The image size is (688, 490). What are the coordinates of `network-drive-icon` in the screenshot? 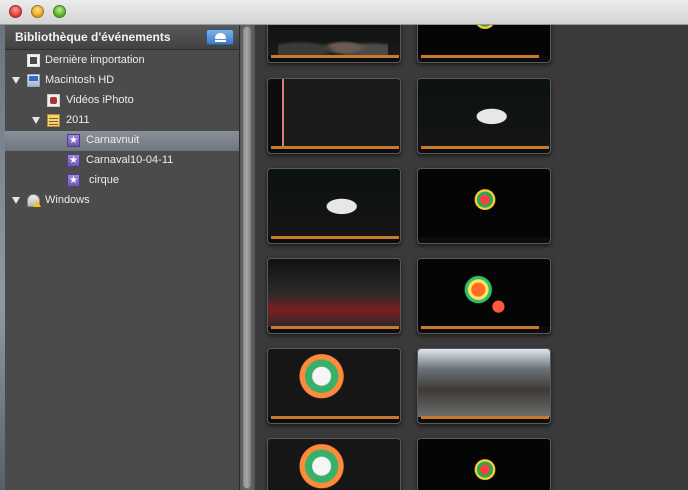 It's located at (34, 200).